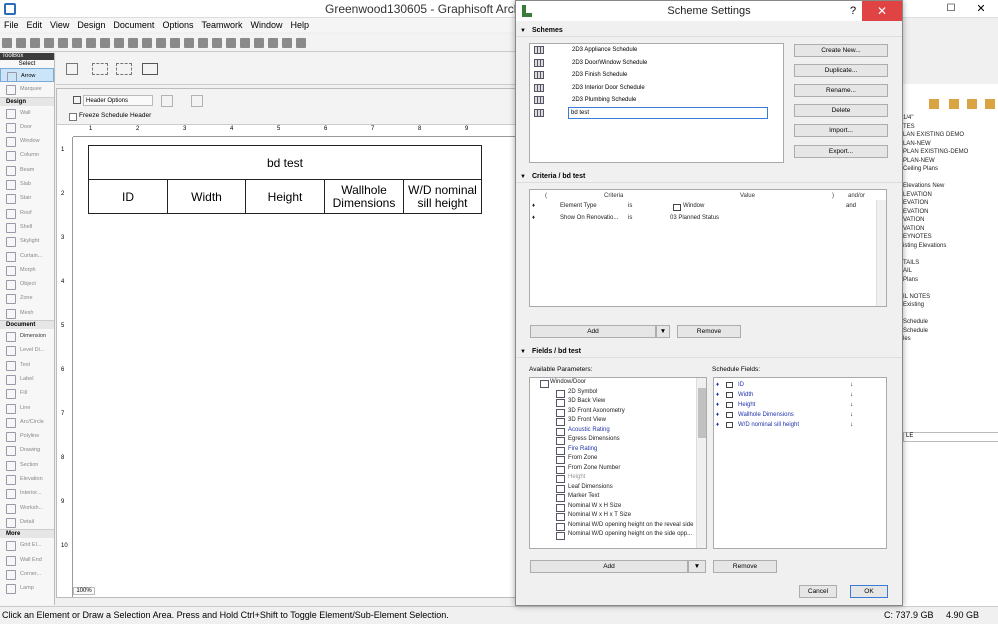 The width and height of the screenshot is (998, 624). What do you see at coordinates (709, 352) in the screenshot?
I see `fields-section-header: Fields / bd test` at bounding box center [709, 352].